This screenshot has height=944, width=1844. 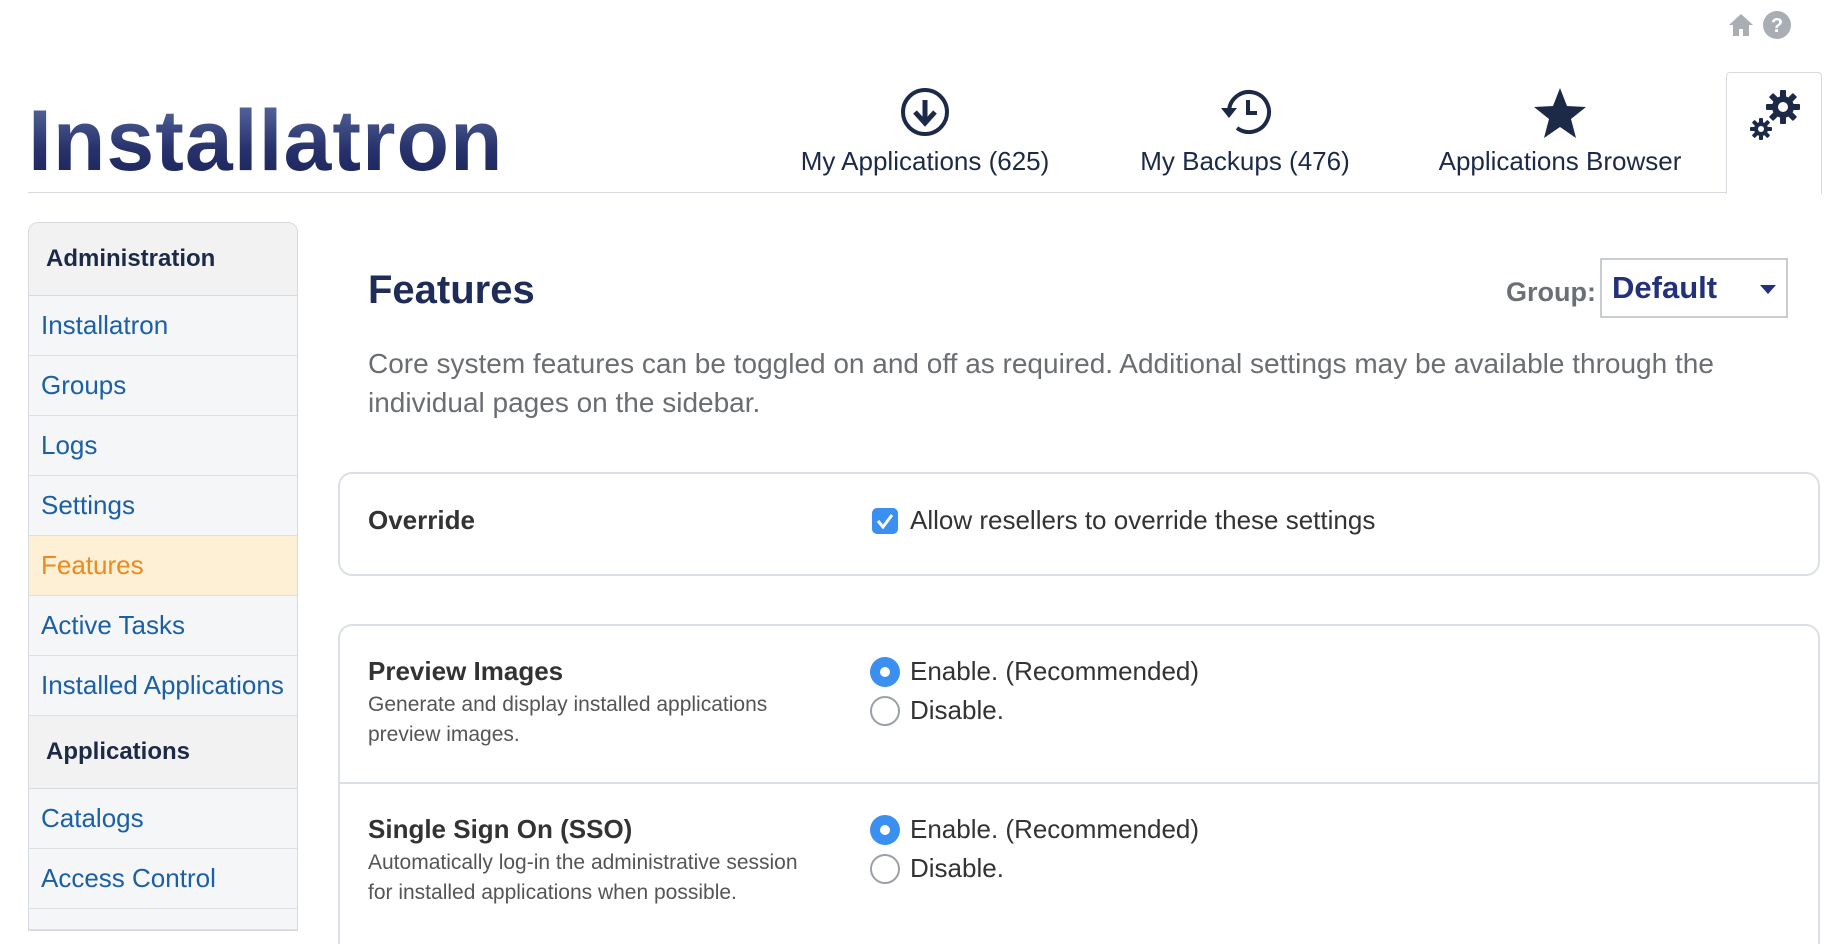 I want to click on sidebar-item-active-tasks: Active Tasks, so click(x=163, y=626).